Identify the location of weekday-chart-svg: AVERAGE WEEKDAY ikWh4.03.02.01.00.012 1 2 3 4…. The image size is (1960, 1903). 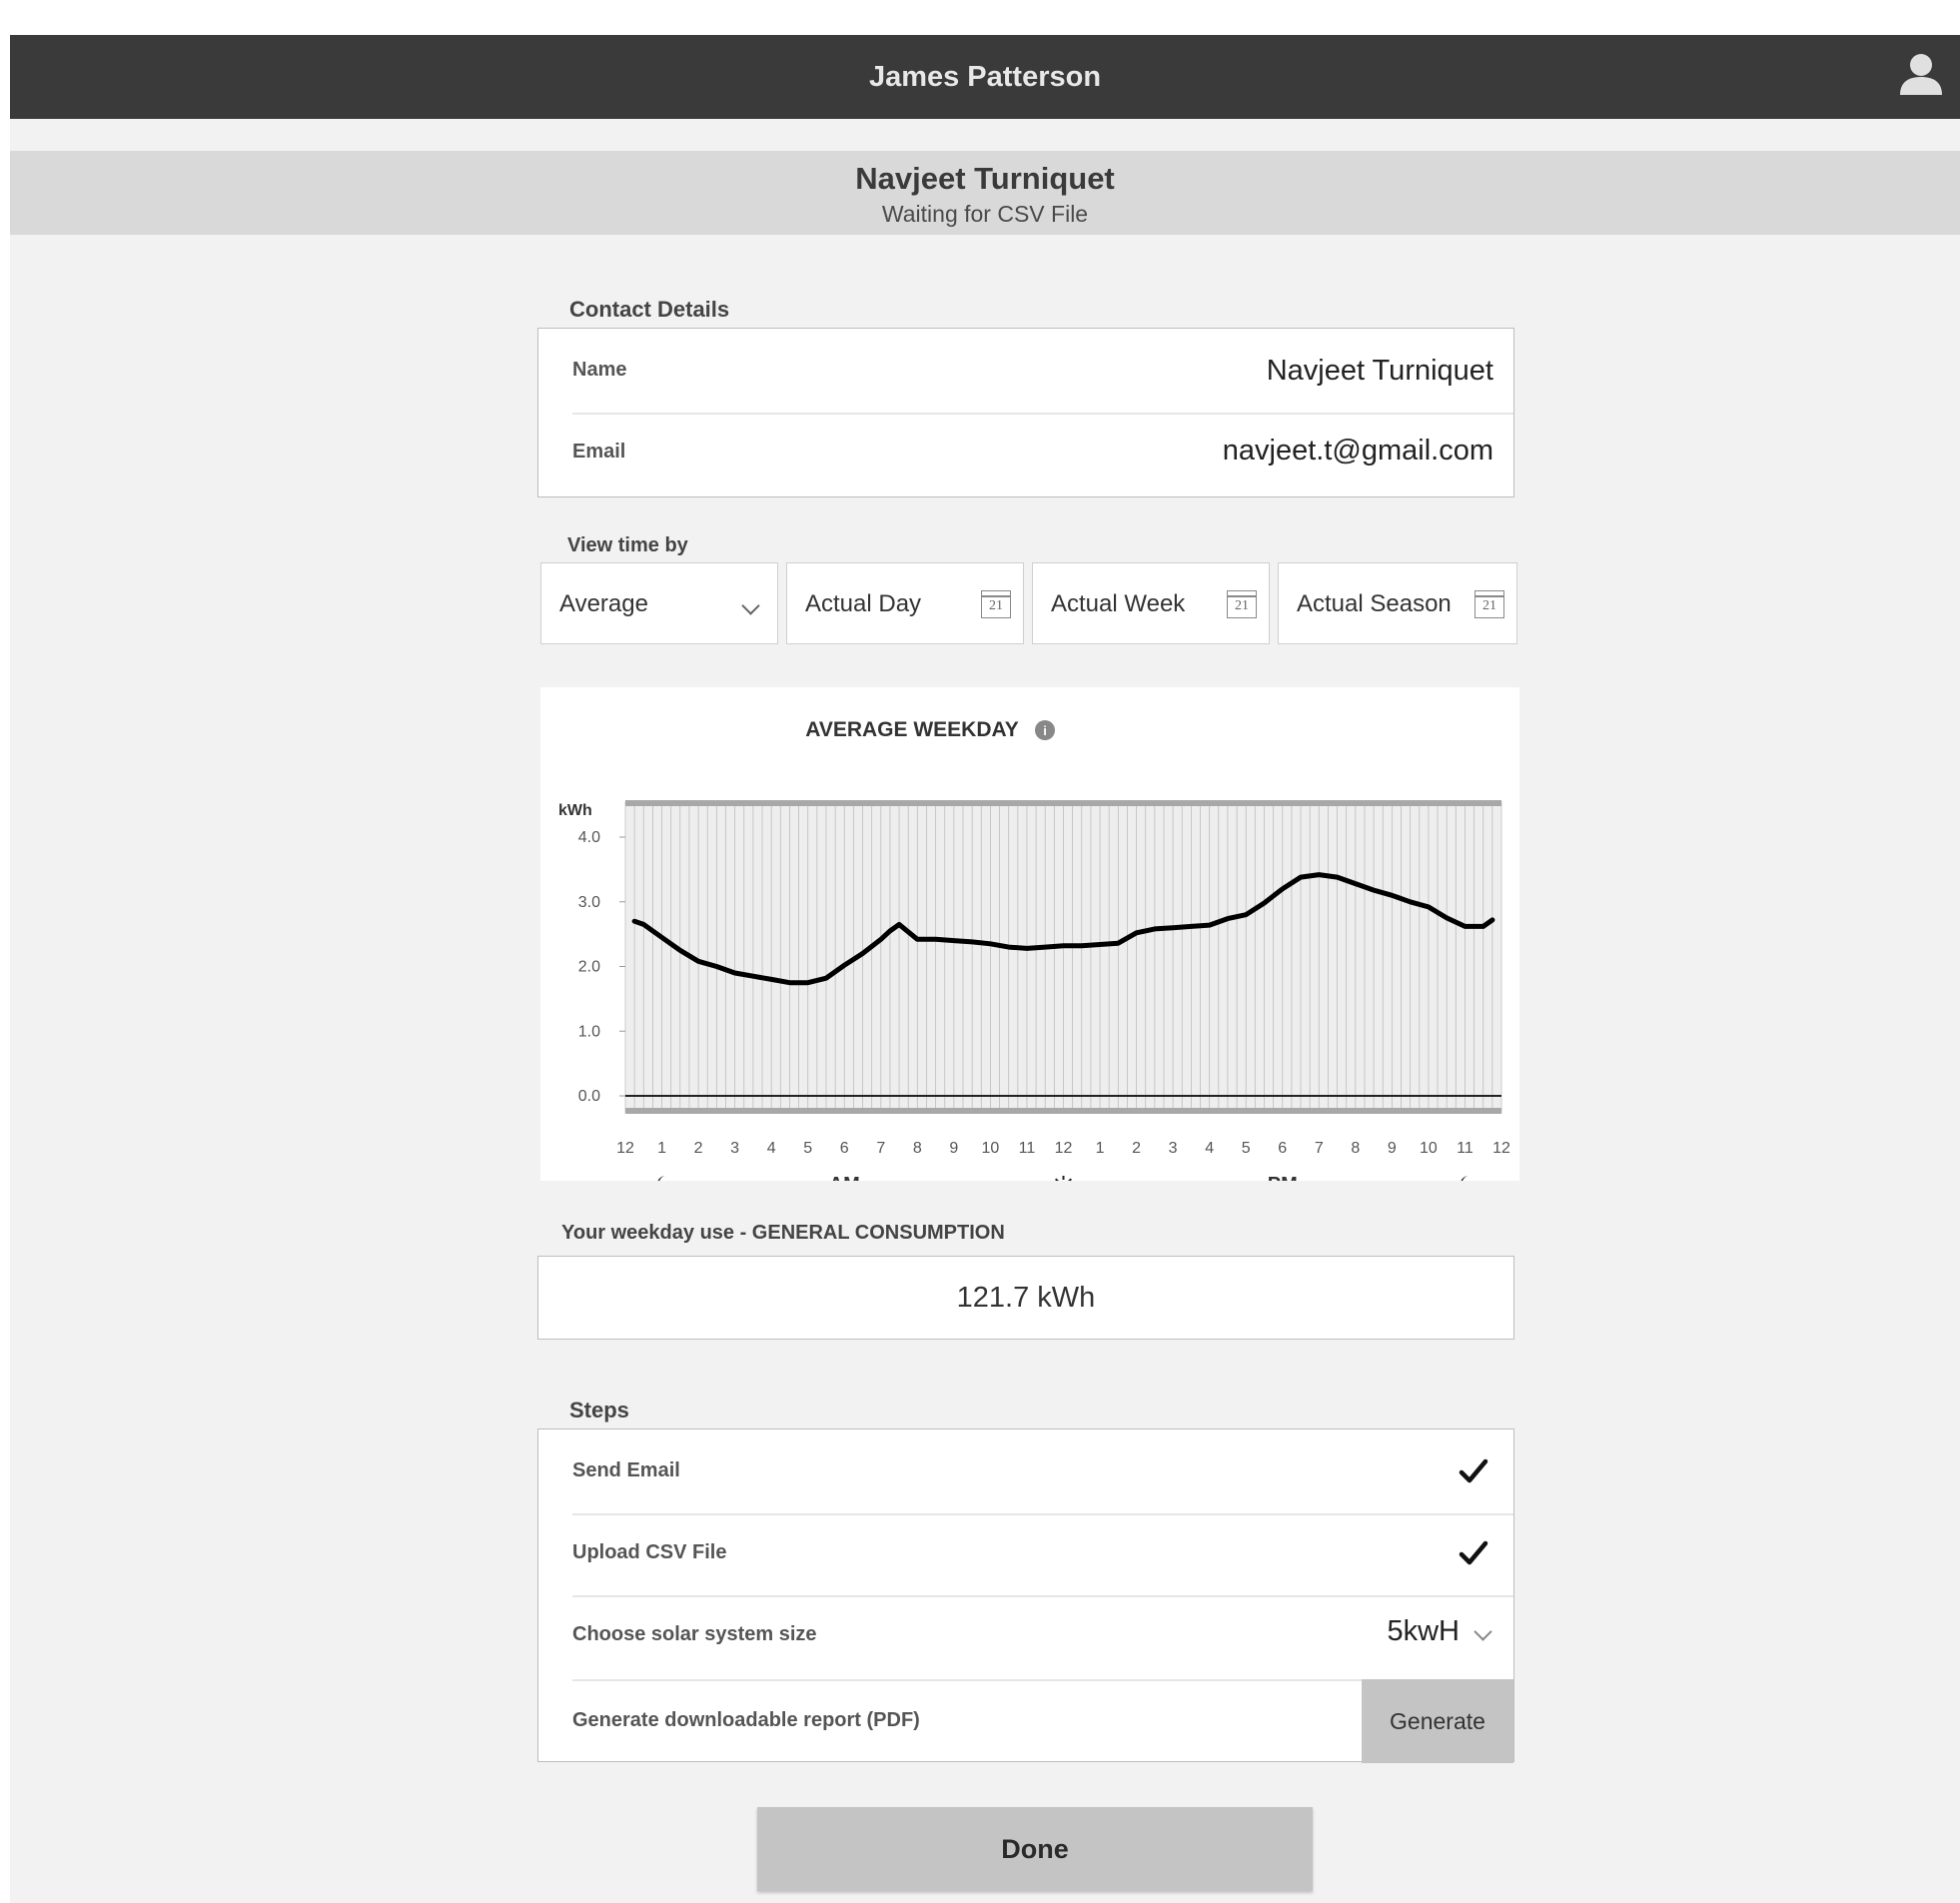
(1034, 949).